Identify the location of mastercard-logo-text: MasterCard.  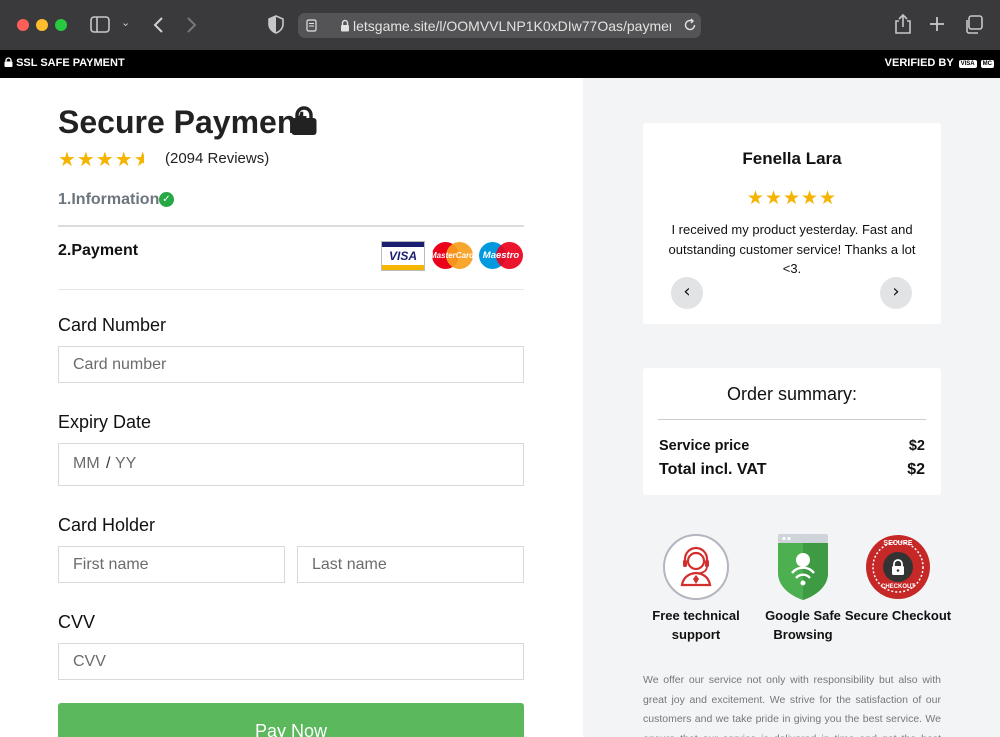
(452, 255).